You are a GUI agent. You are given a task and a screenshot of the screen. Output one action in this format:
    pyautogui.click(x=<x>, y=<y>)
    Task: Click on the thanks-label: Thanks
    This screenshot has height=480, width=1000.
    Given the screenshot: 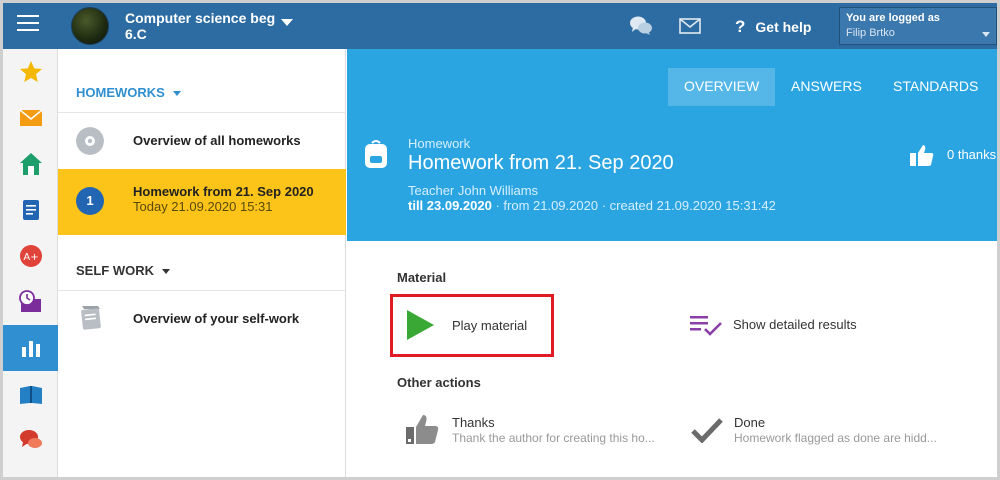 What is the action you would take?
    pyautogui.click(x=473, y=422)
    